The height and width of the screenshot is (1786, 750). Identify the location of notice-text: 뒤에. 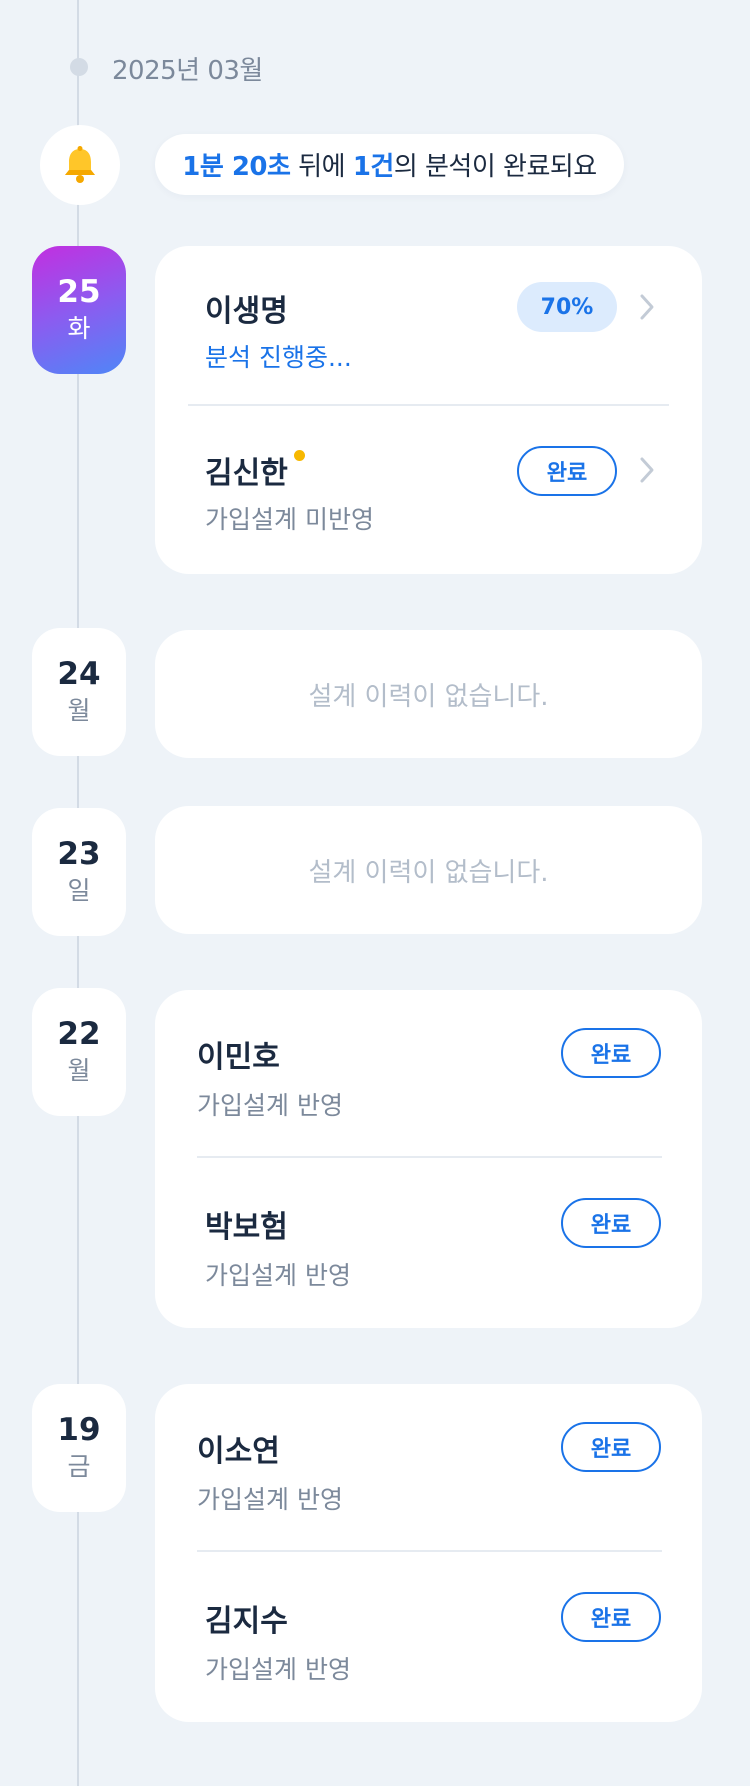
(321, 167).